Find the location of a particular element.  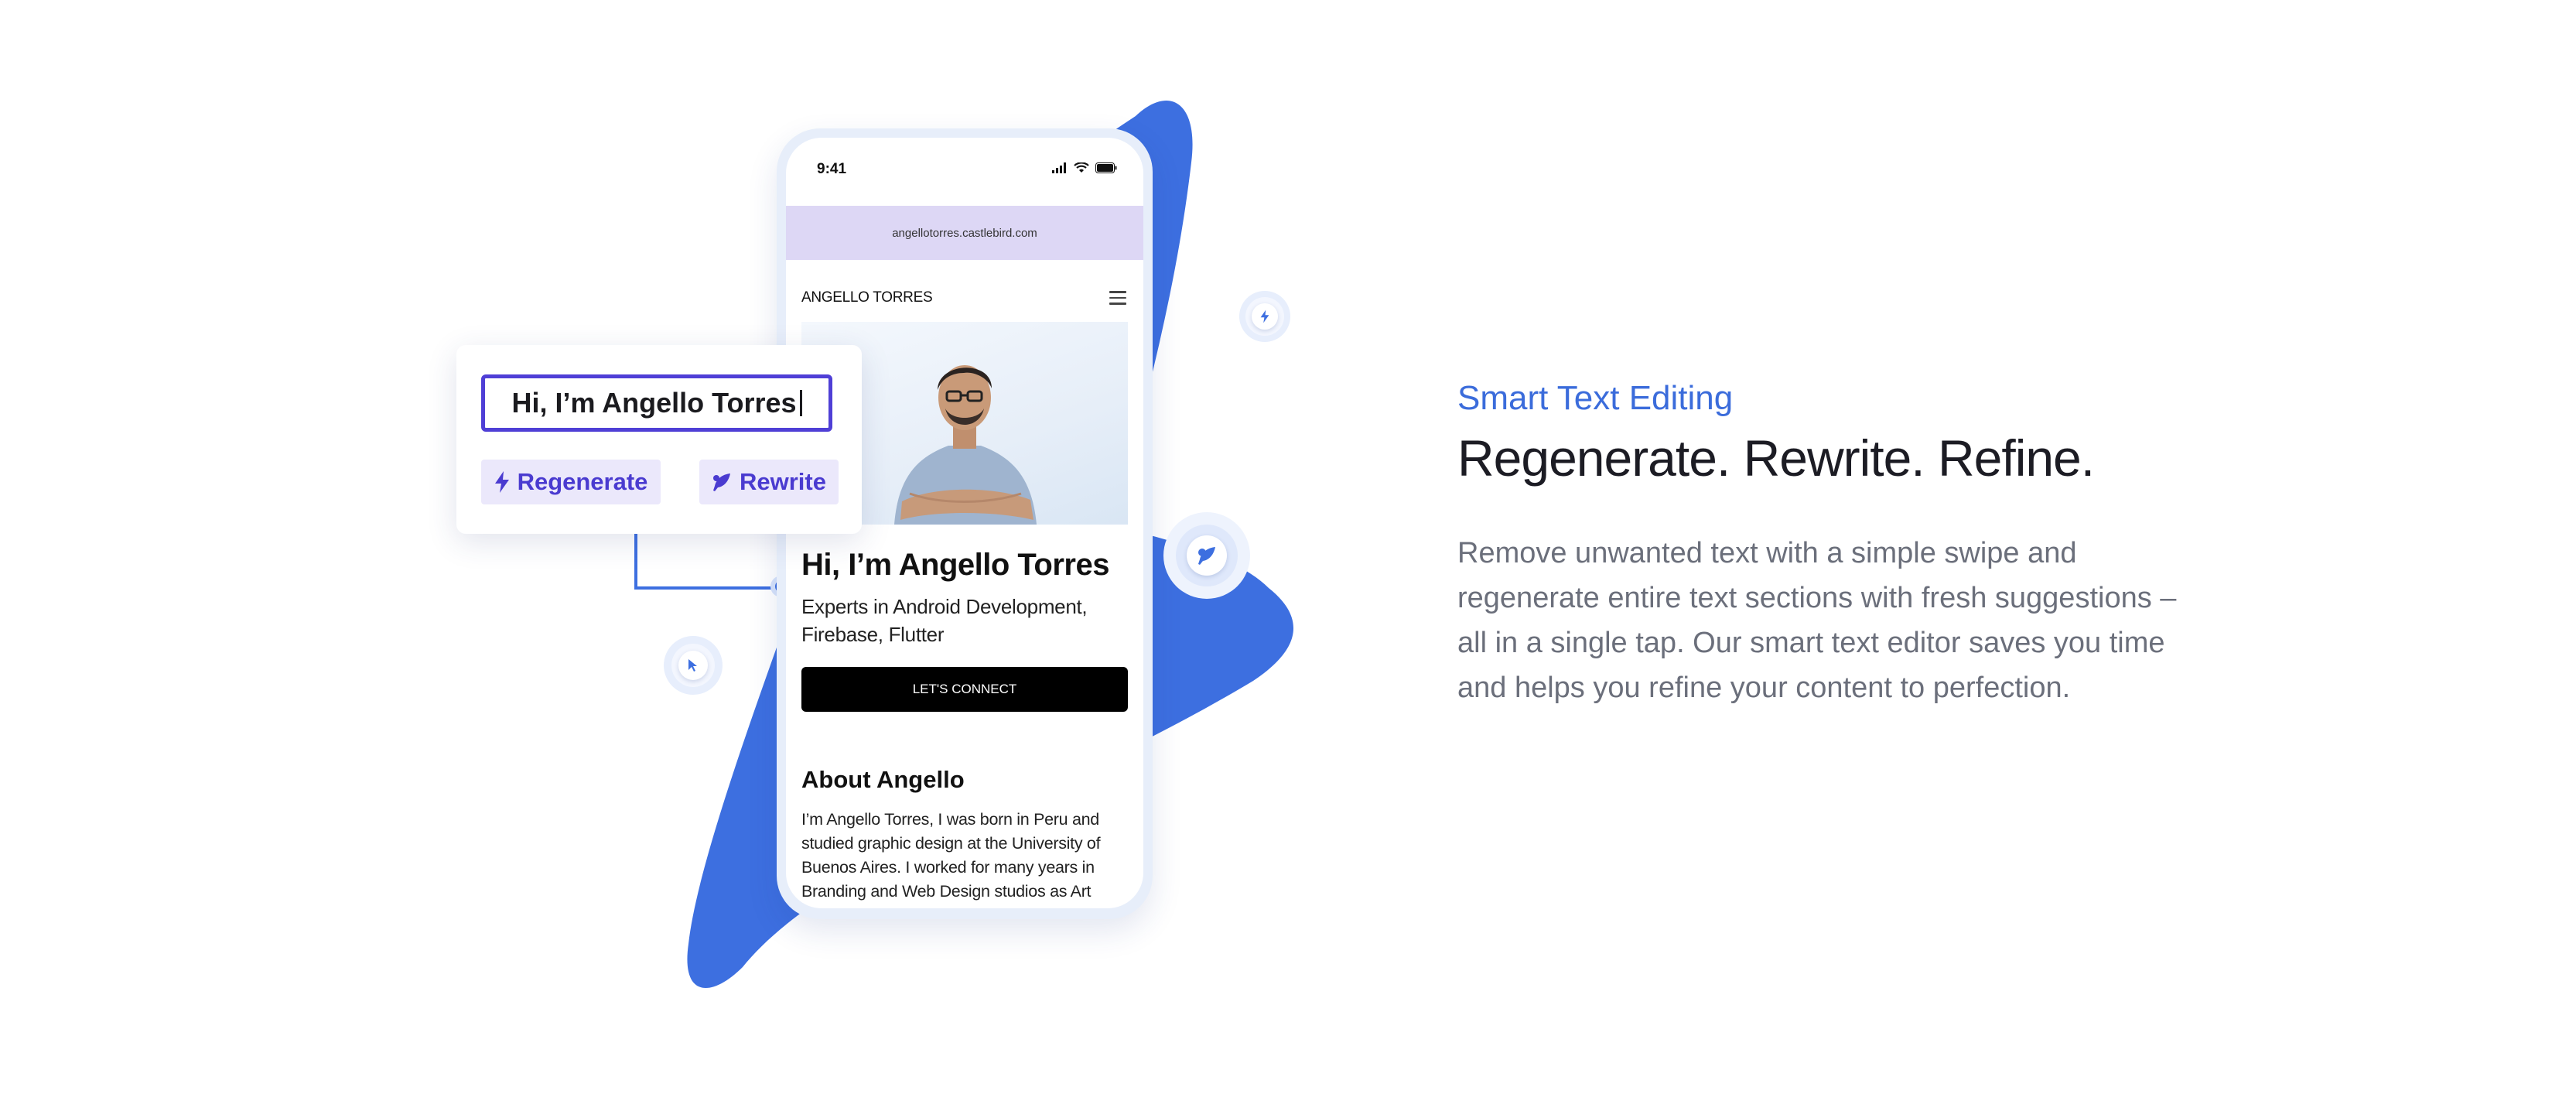

lets-connect-label: LET'S CONNECT is located at coordinates (964, 689).